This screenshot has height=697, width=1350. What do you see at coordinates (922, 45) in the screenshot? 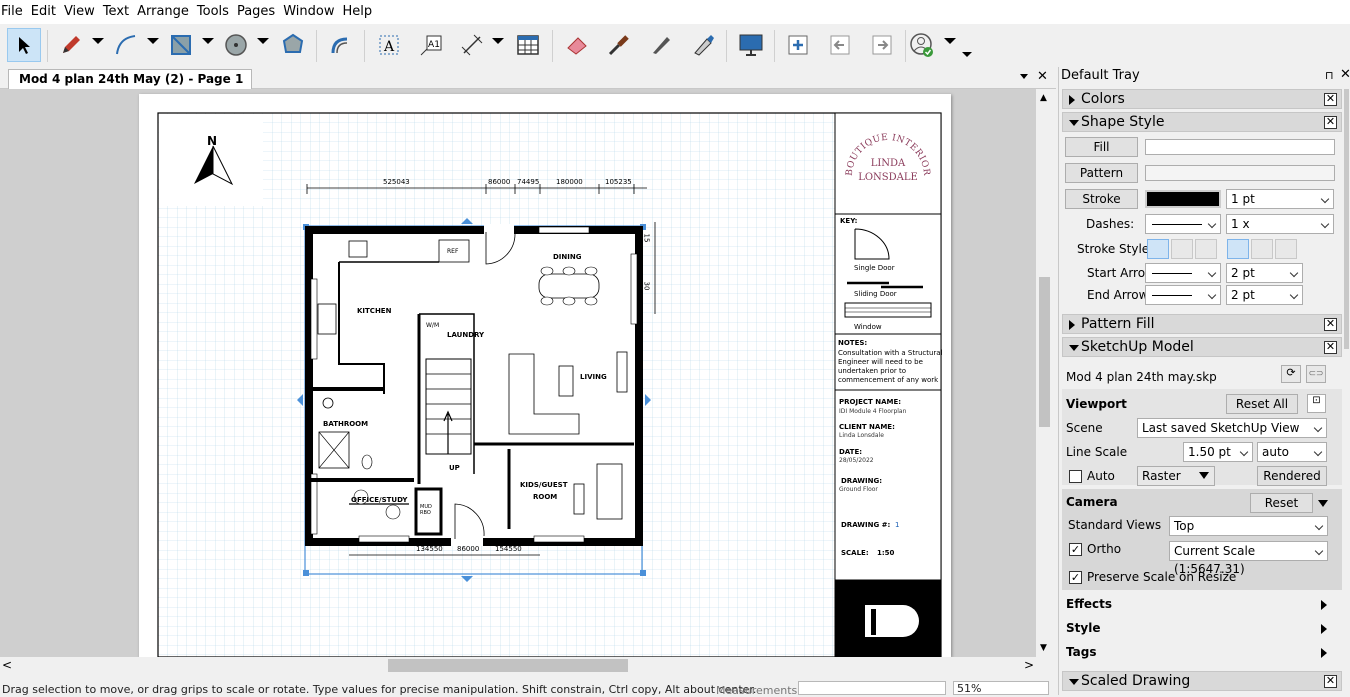
I see `account-icon` at bounding box center [922, 45].